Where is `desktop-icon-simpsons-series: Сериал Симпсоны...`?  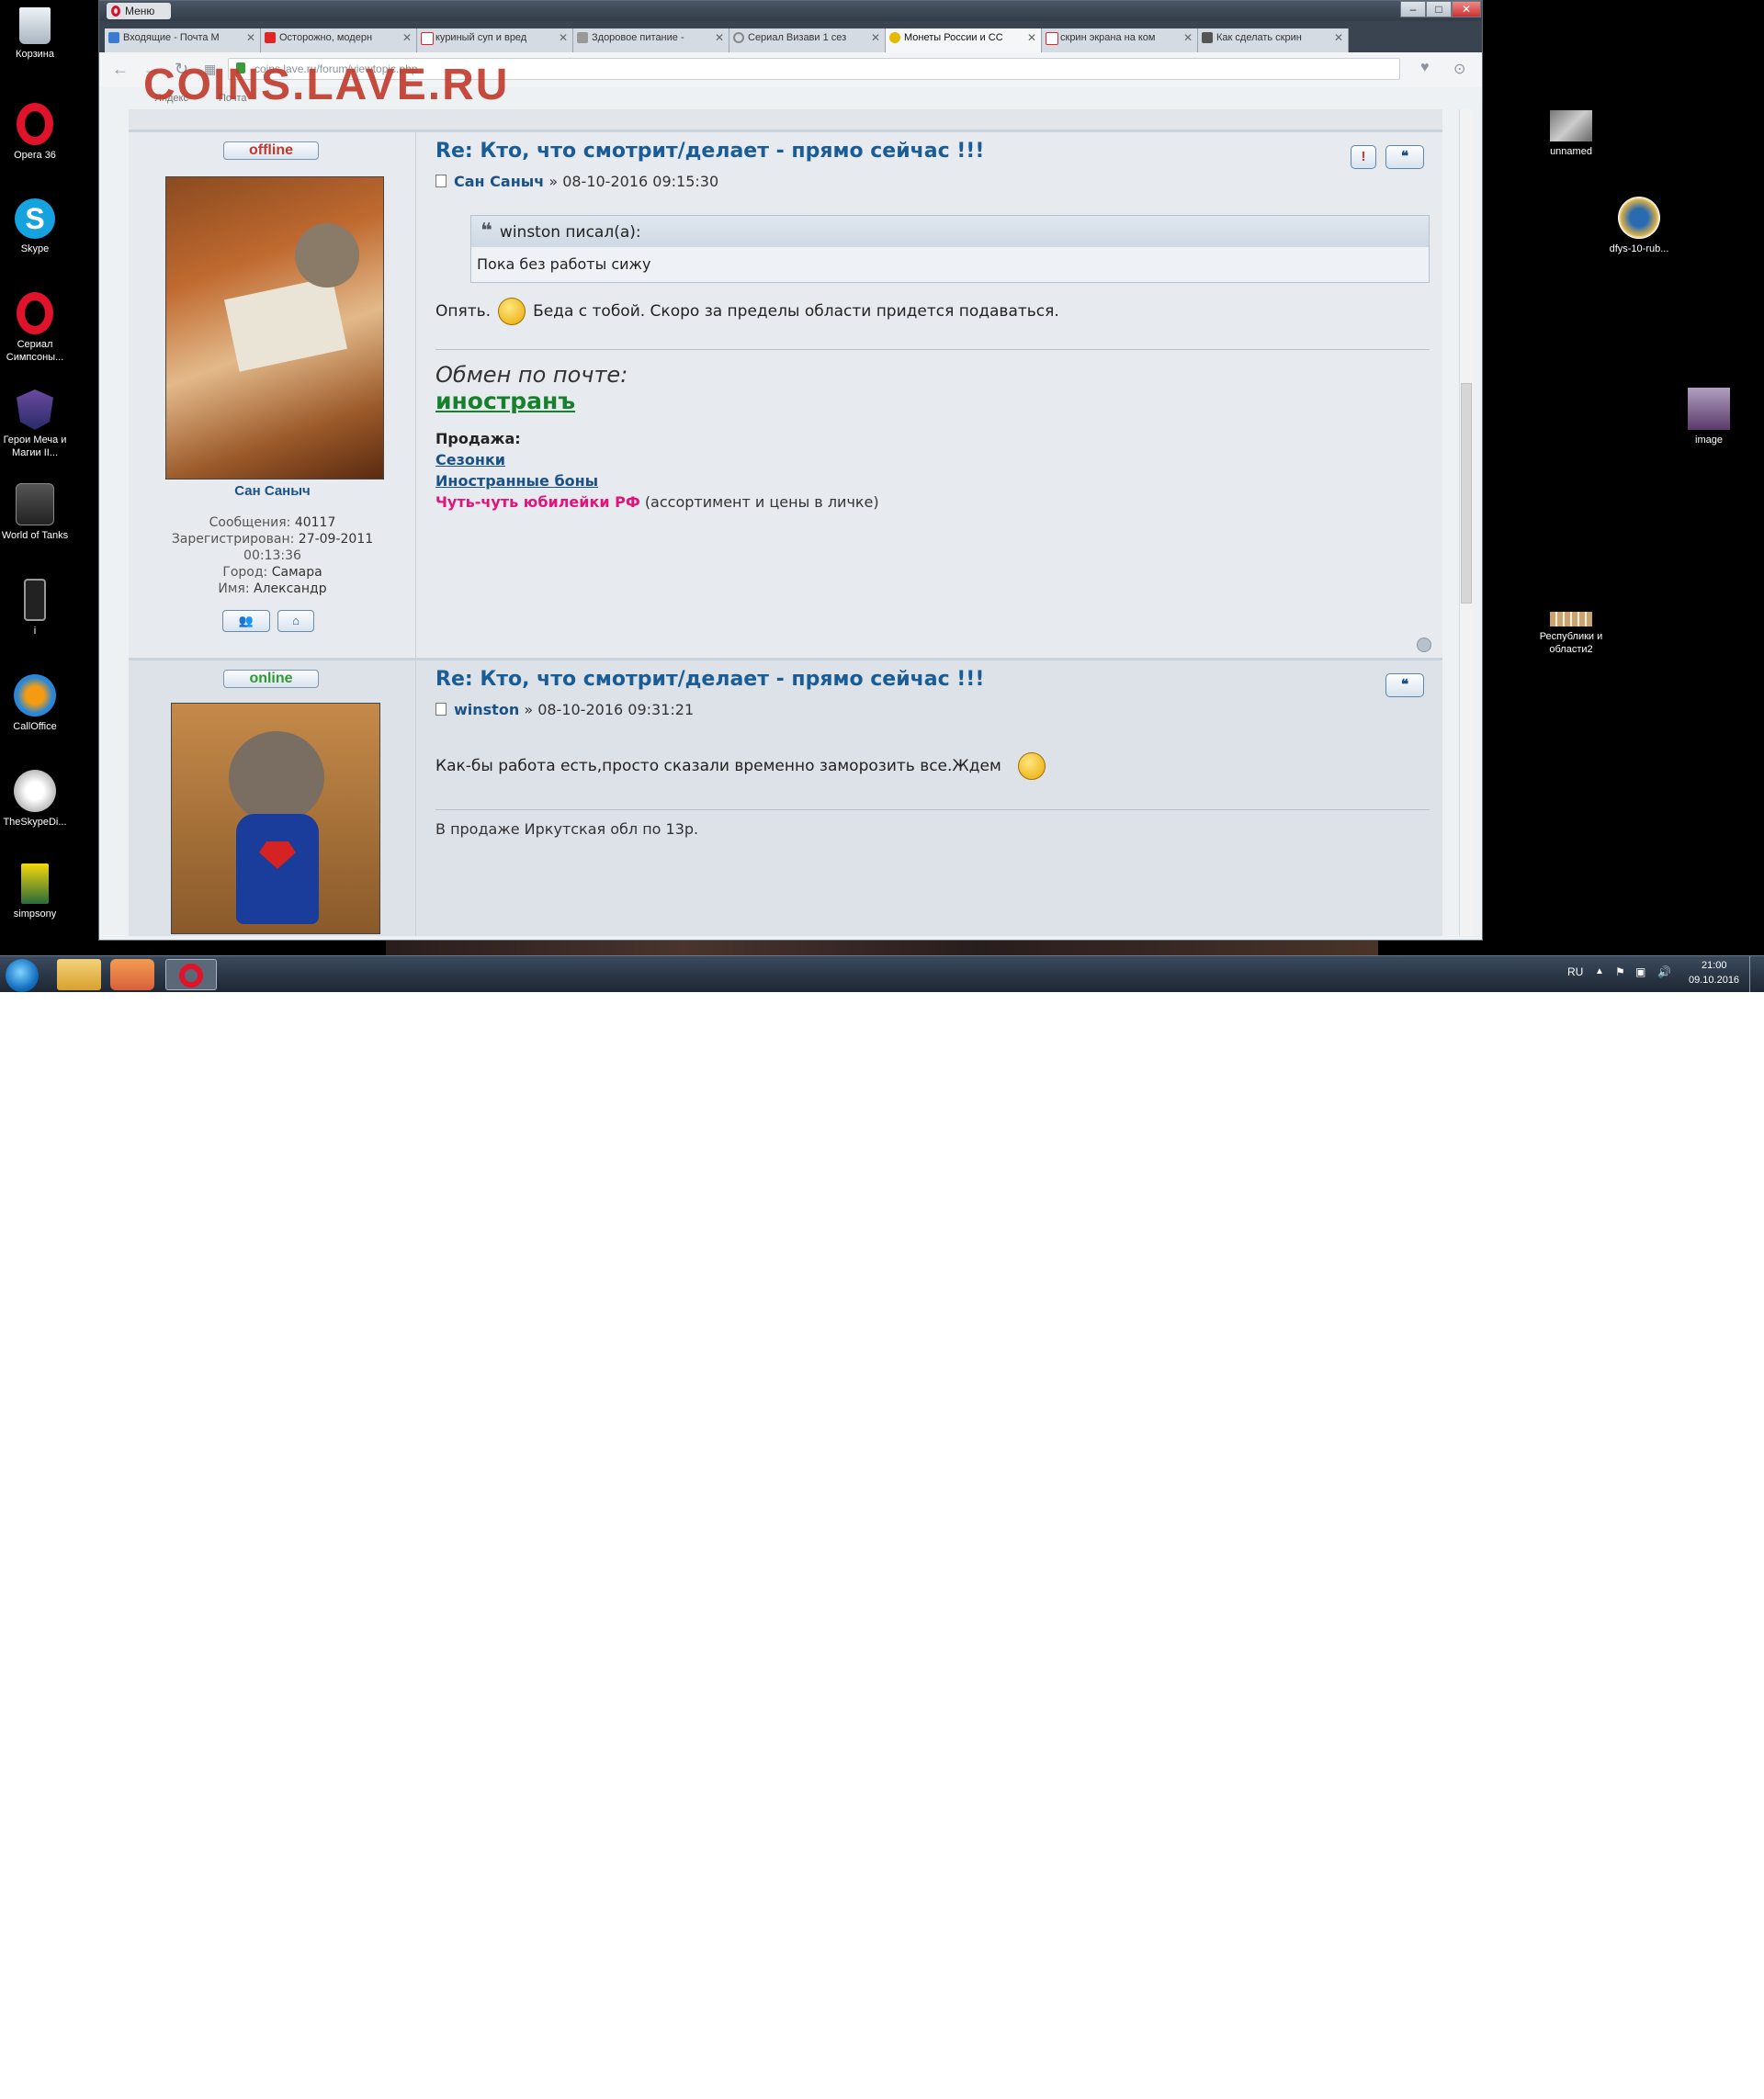 desktop-icon-simpsons-series: Сериал Симпсоны... is located at coordinates (36, 328).